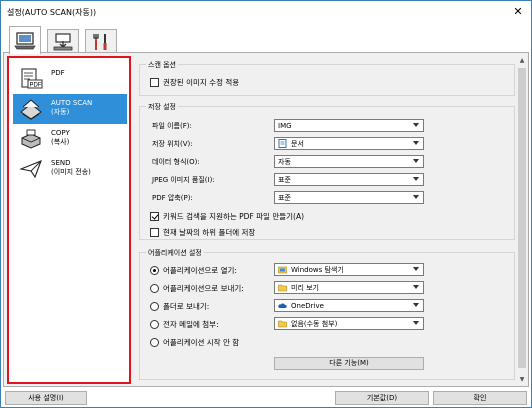 The width and height of the screenshot is (532, 408). What do you see at coordinates (186, 306) in the screenshot?
I see `send-to-folder-label: 폴더로 보내기:` at bounding box center [186, 306].